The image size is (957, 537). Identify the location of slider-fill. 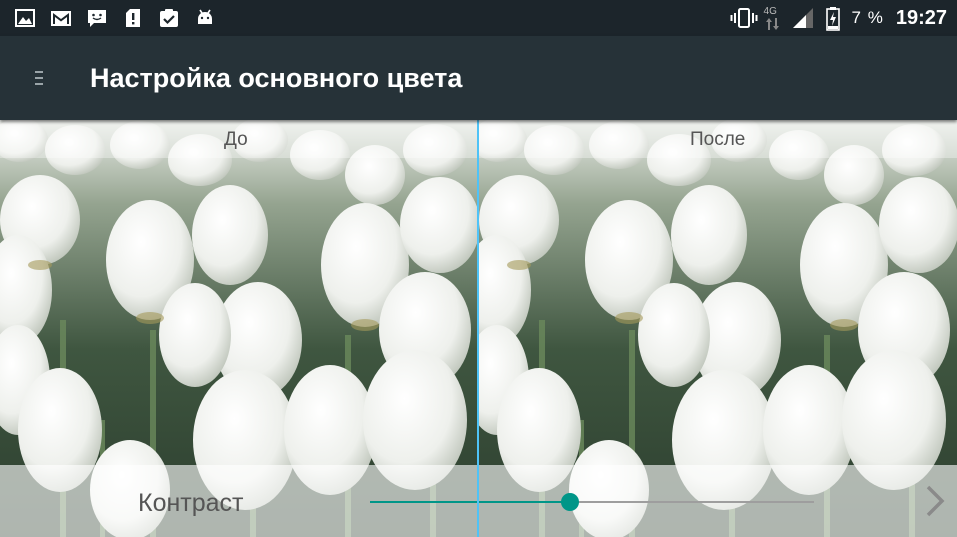
(470, 502).